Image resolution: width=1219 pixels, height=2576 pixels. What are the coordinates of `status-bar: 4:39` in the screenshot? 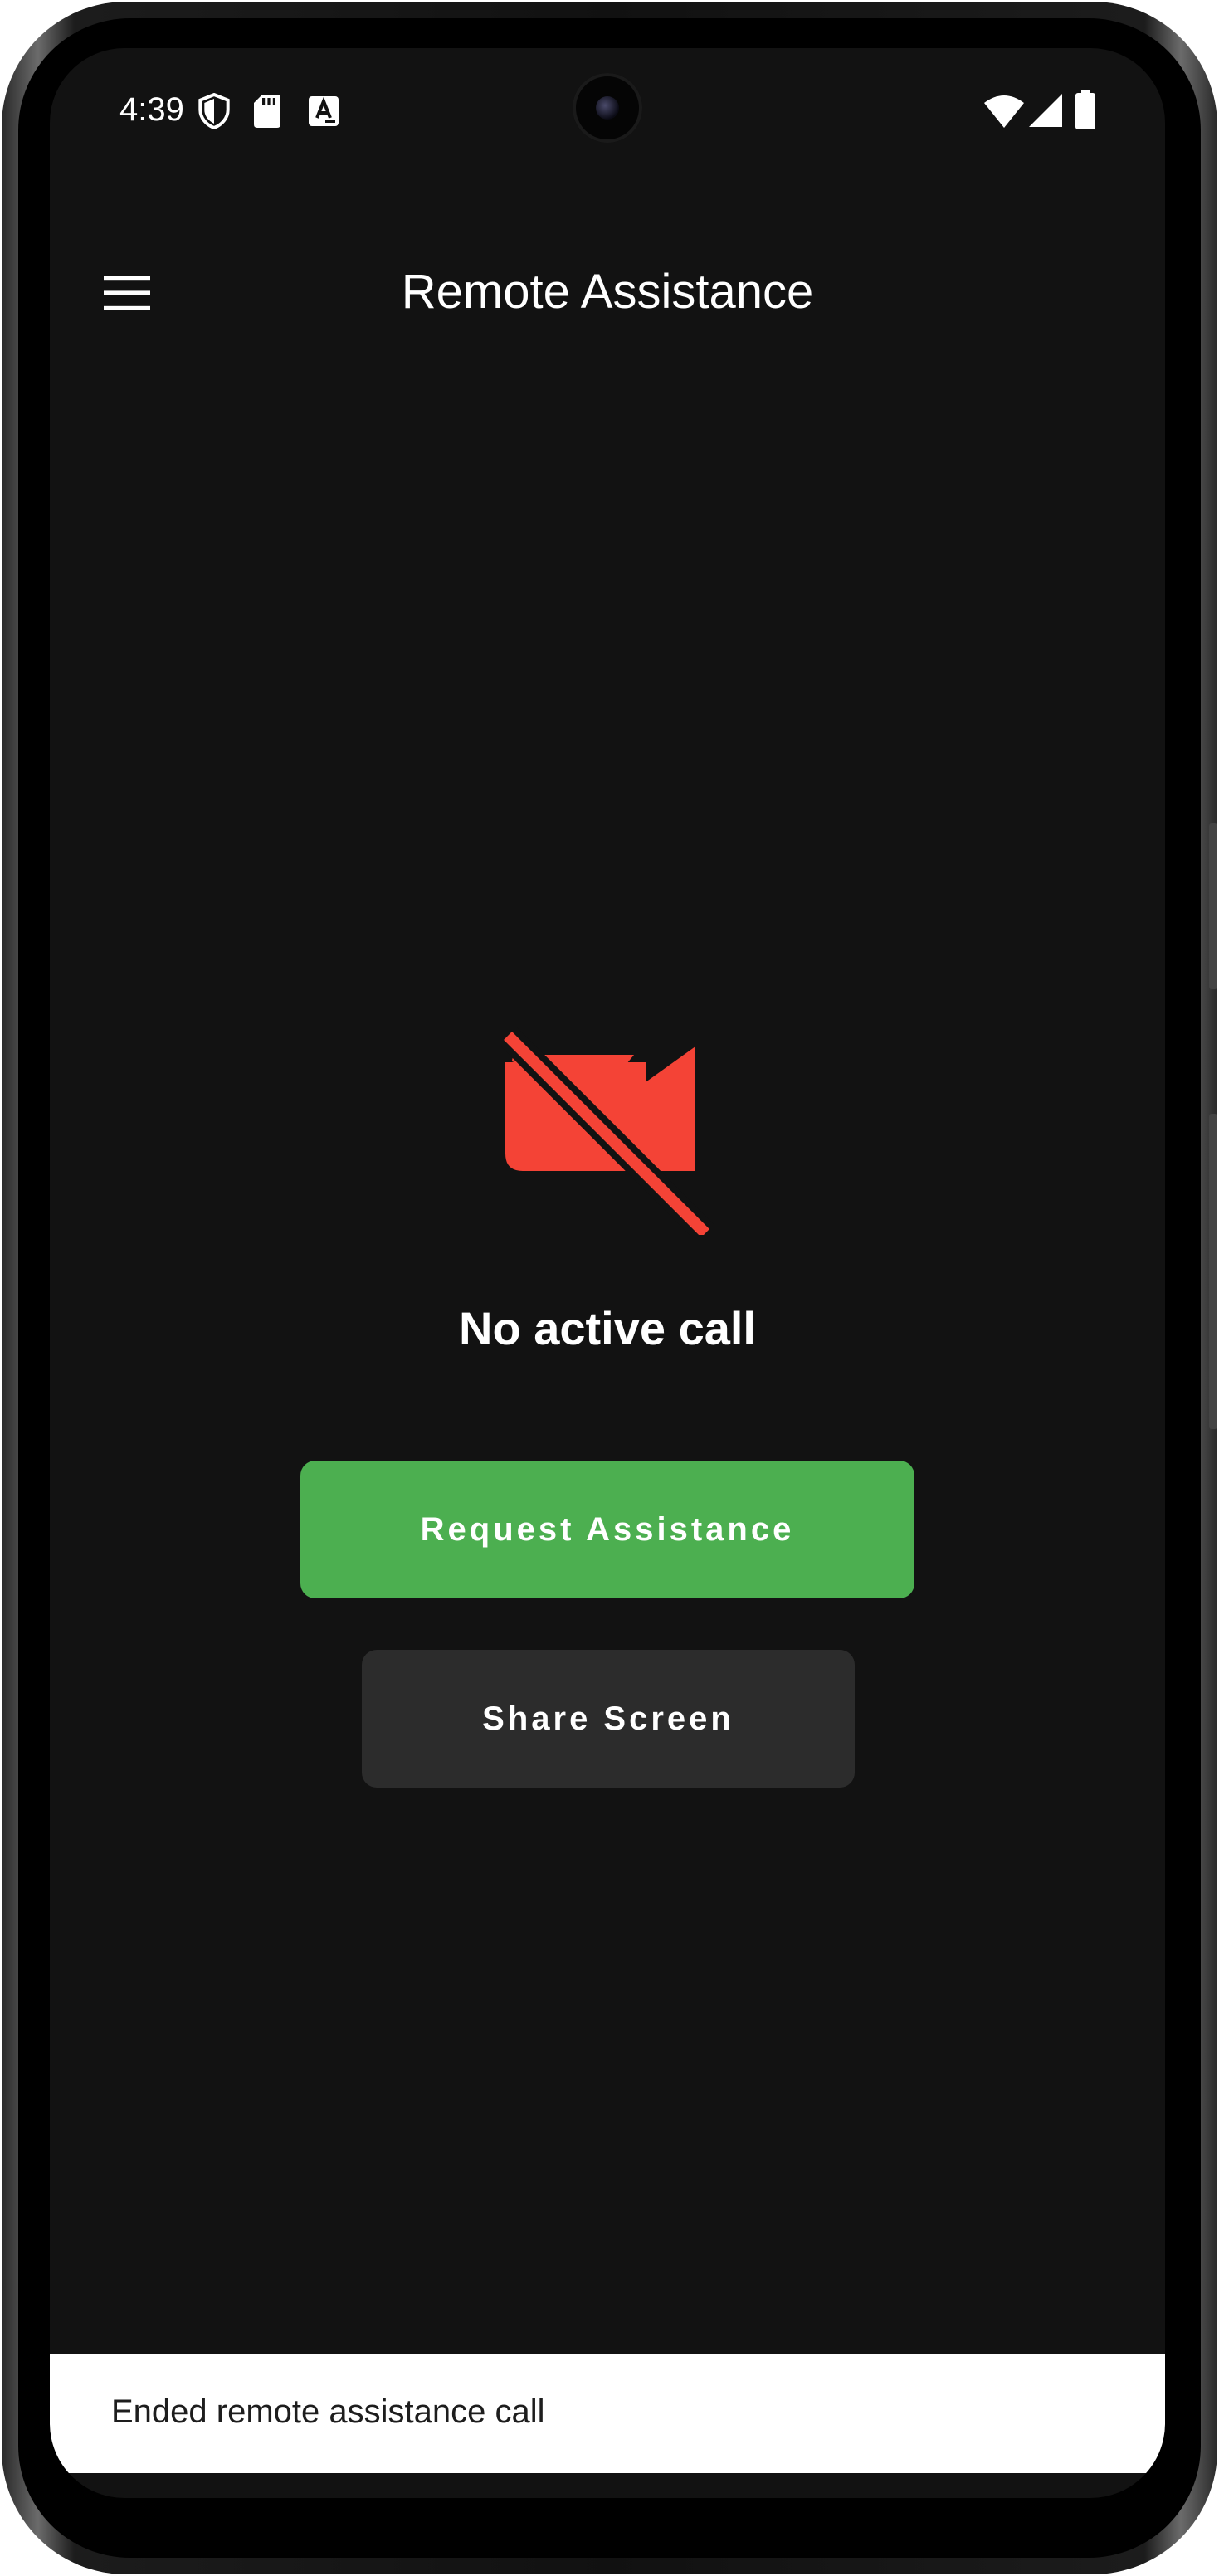 It's located at (608, 115).